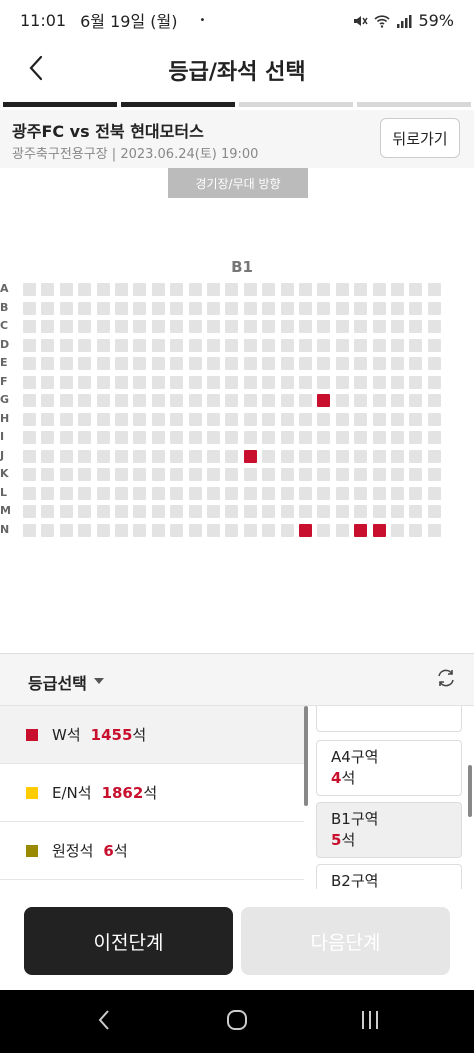 This screenshot has height=1053, width=474. I want to click on match-title: 광주FC vs 전북 현대모터스, so click(108, 131).